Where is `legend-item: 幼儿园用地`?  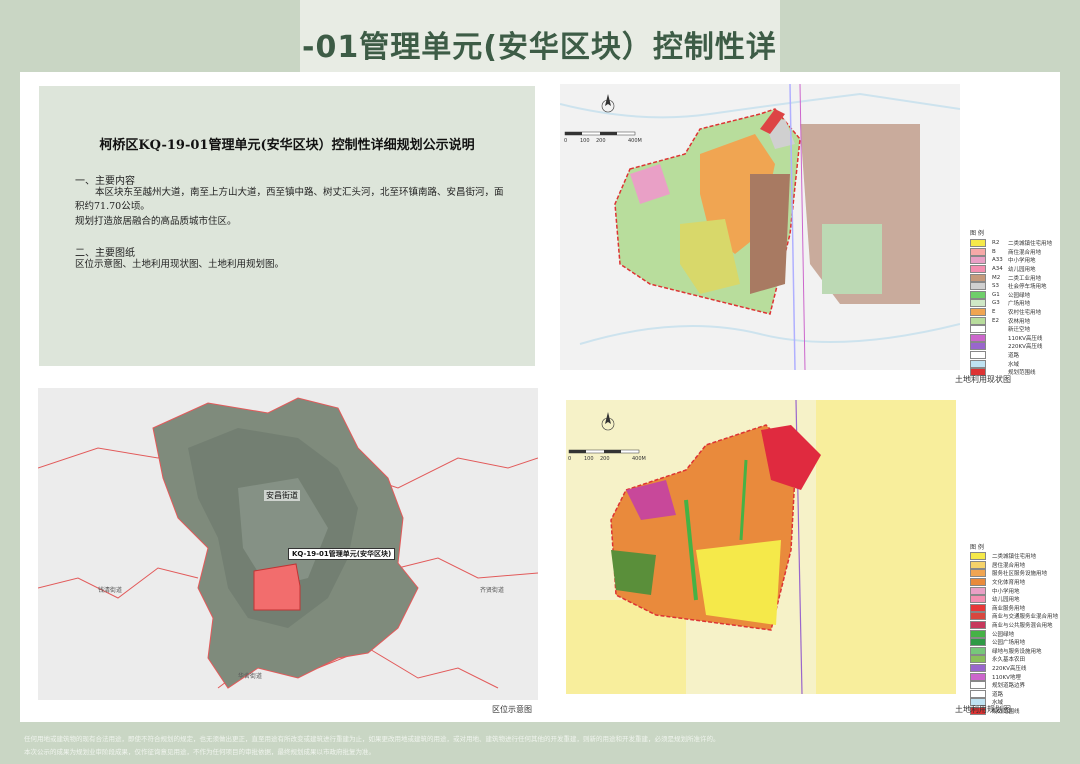
legend-item: 幼儿园用地 is located at coordinates (1014, 599).